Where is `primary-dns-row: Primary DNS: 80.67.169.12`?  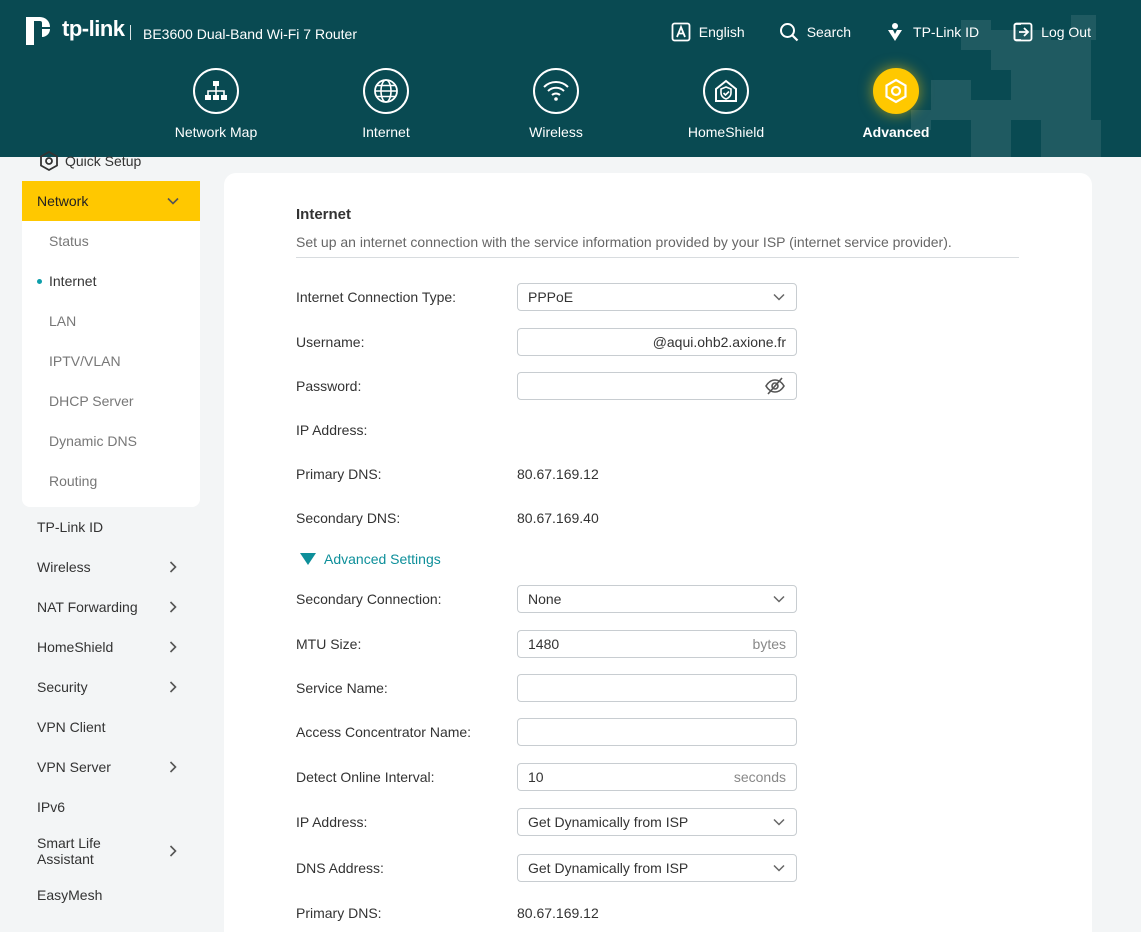 primary-dns-row: Primary DNS: 80.67.169.12 is located at coordinates (576, 474).